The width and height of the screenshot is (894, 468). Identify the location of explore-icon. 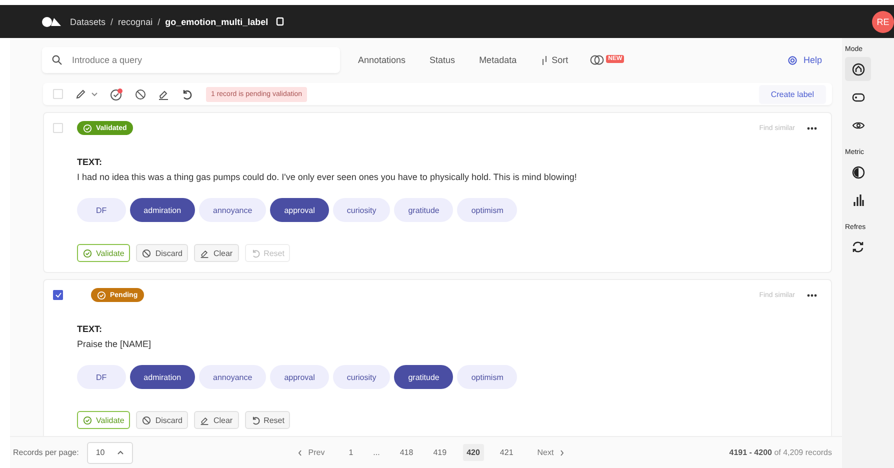
(858, 69).